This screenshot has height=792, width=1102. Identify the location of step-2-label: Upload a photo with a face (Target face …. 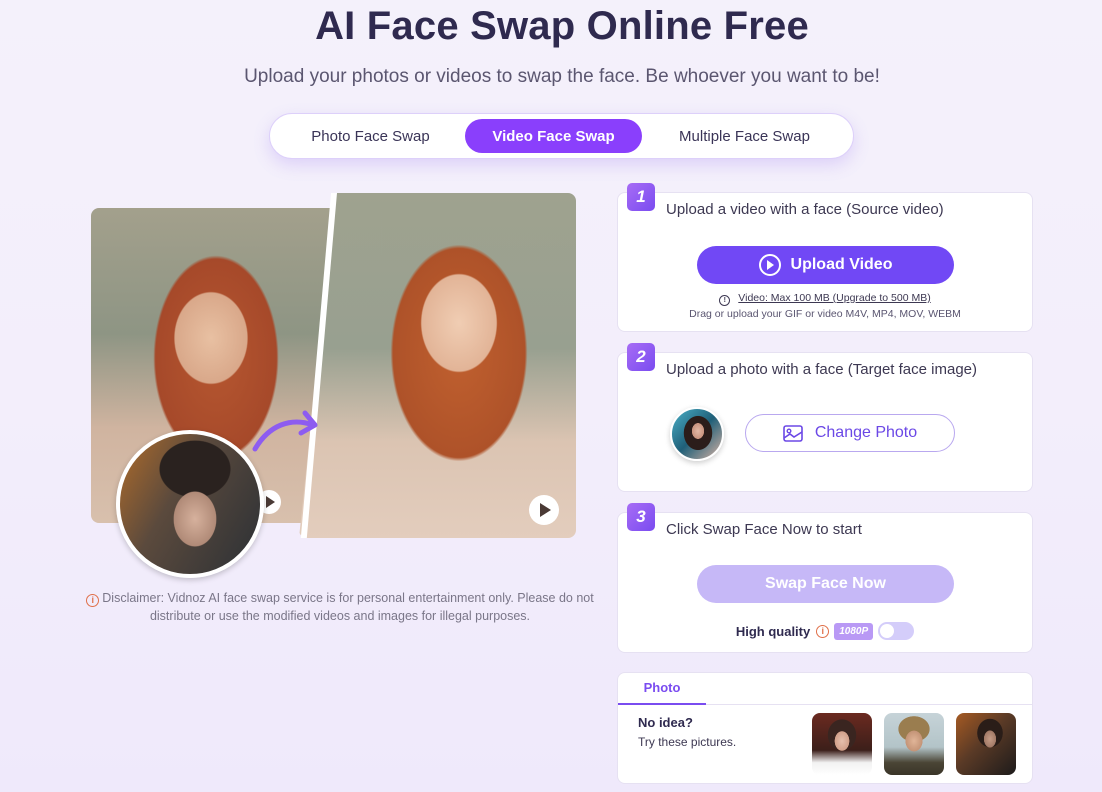
(822, 369).